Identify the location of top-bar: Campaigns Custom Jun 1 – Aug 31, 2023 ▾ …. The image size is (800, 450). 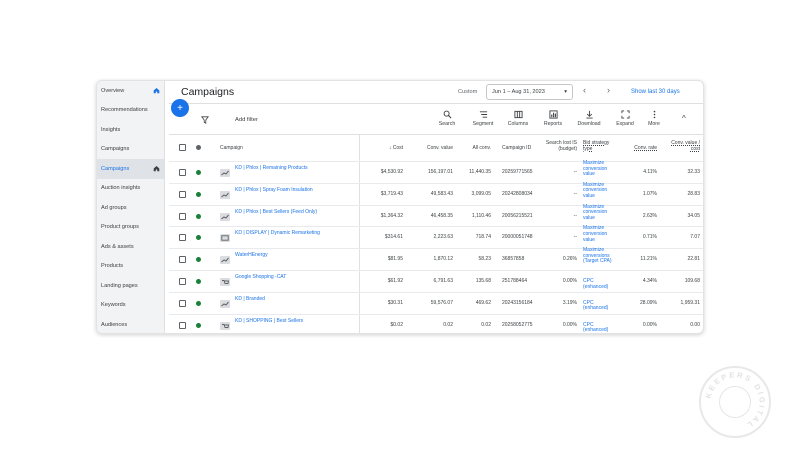
(436, 92).